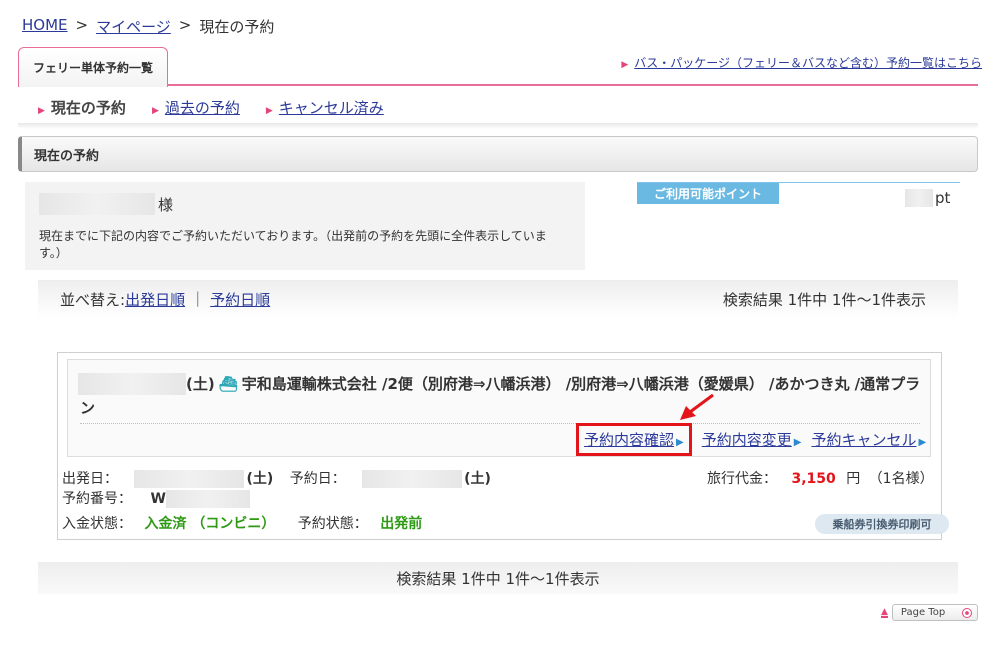 The image size is (1007, 645). Describe the element at coordinates (45, 26) in the screenshot. I see `breadcrumb-home-link: HOME` at that location.